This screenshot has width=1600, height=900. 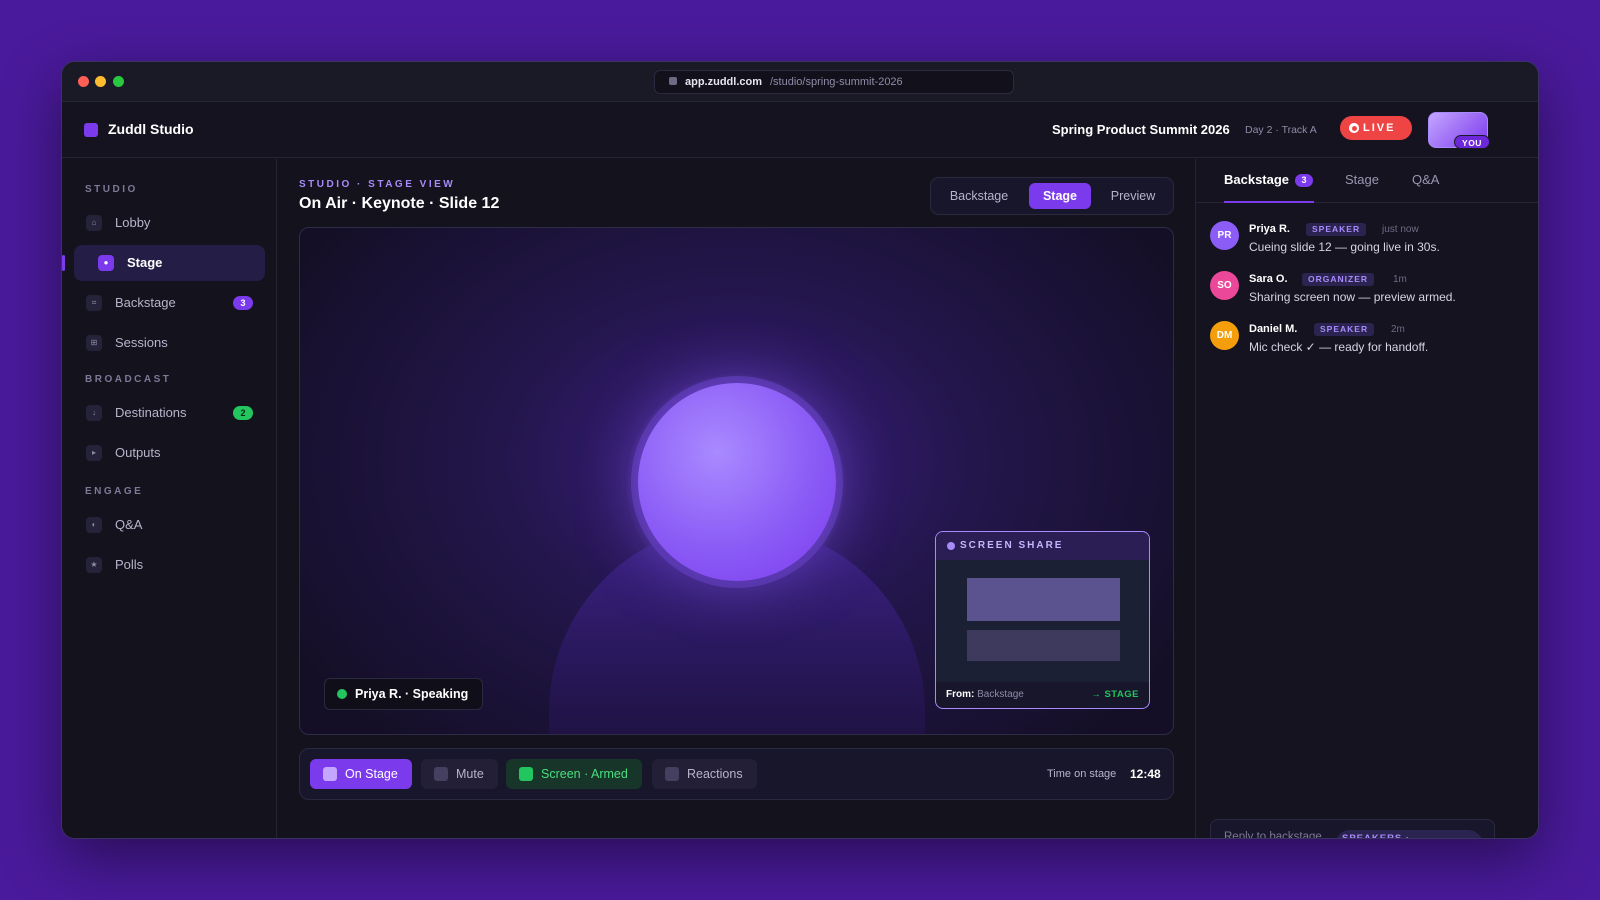 What do you see at coordinates (985, 694) in the screenshot?
I see `screen-share-source: From: Backstage` at bounding box center [985, 694].